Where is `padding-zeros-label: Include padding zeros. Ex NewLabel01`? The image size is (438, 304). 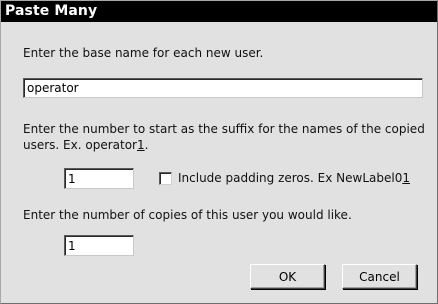
padding-zeros-label: Include padding zeros. Ex NewLabel01 is located at coordinates (294, 178).